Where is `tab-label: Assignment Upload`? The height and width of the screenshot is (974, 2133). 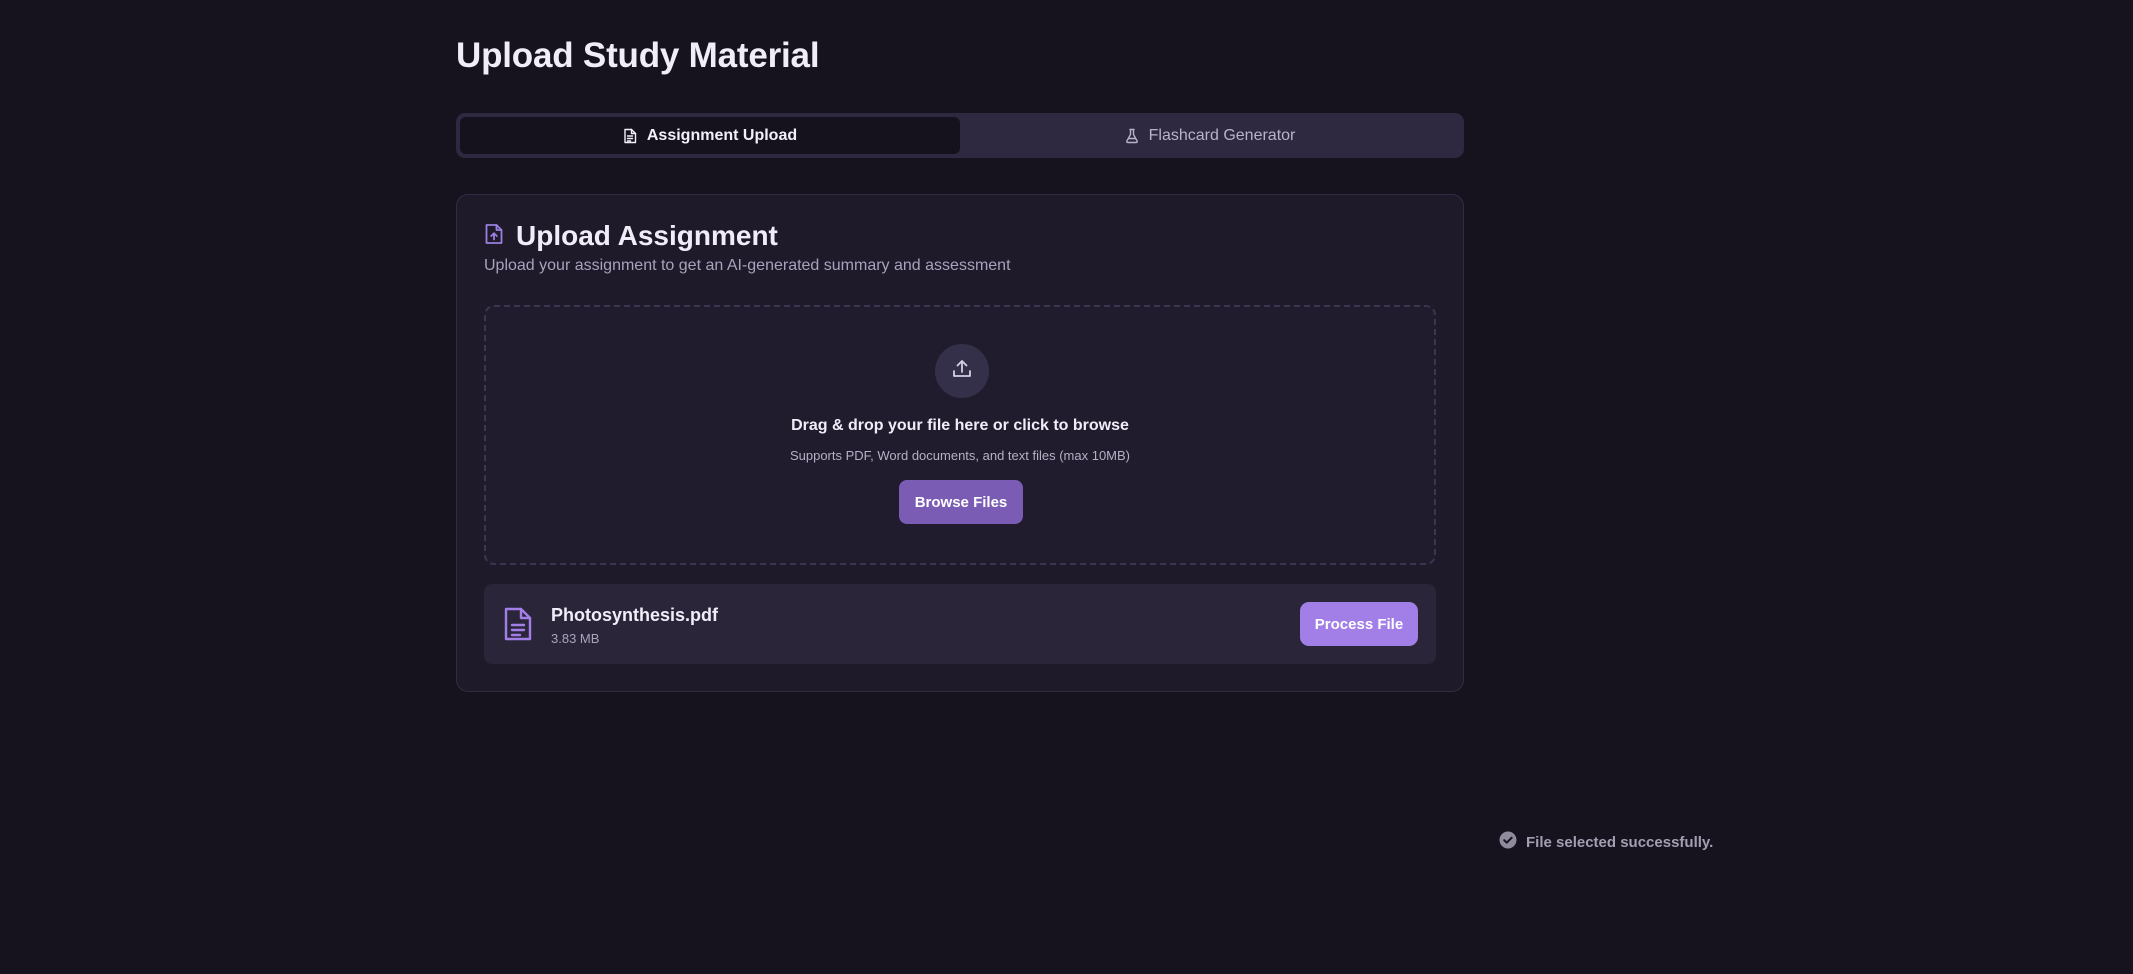
tab-label: Assignment Upload is located at coordinates (722, 135).